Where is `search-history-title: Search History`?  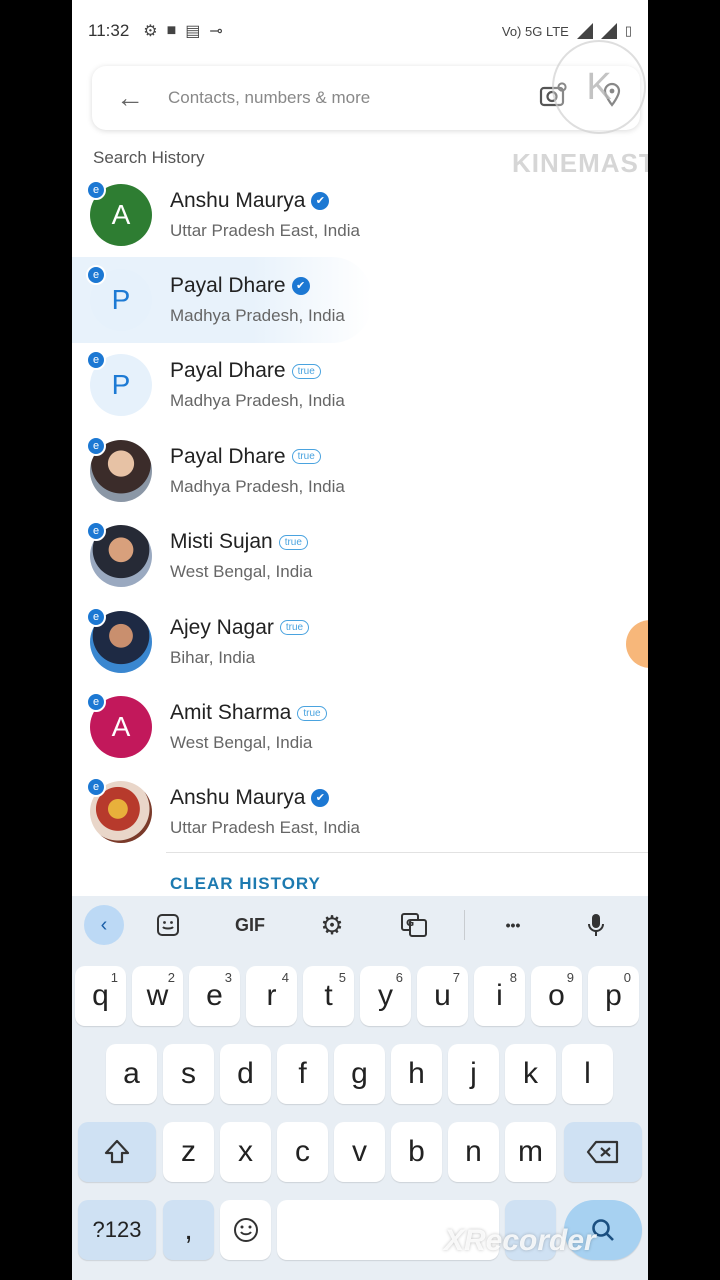 search-history-title: Search History is located at coordinates (149, 157).